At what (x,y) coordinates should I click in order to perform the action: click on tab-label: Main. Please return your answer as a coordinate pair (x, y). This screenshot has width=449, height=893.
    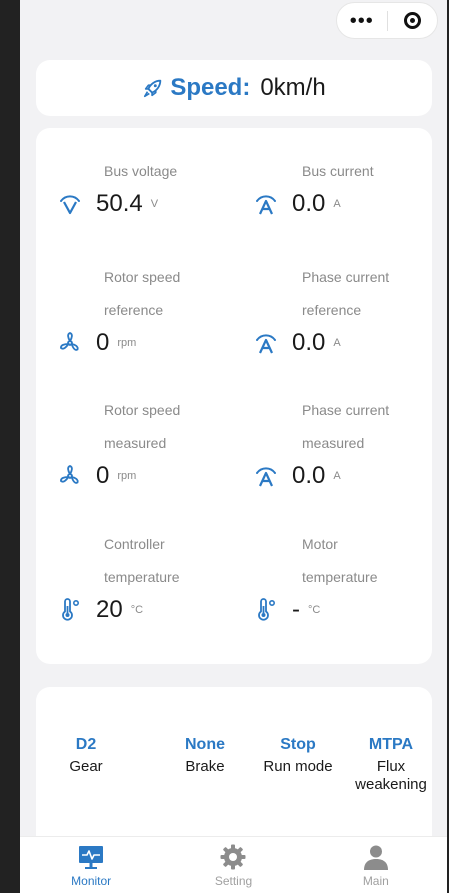
    Looking at the image, I should click on (375, 881).